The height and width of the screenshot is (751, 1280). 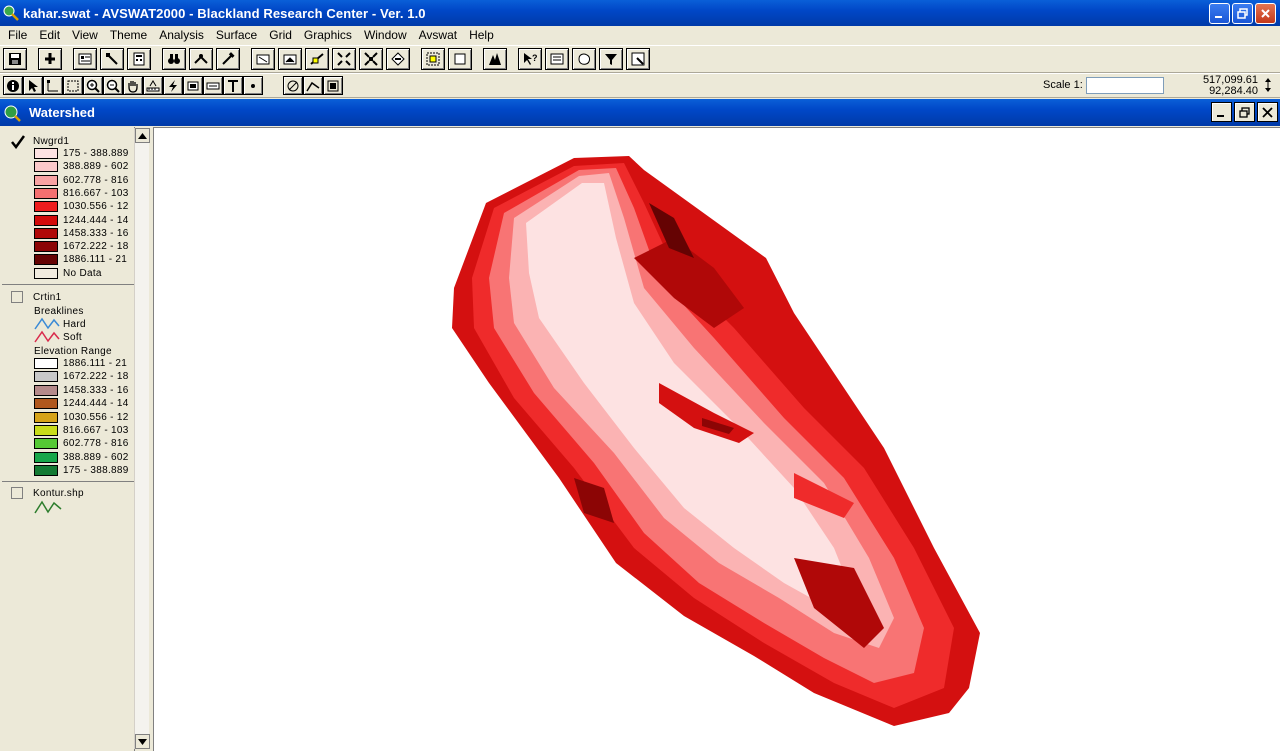 What do you see at coordinates (142, 438) in the screenshot?
I see `toc-scrollbar` at bounding box center [142, 438].